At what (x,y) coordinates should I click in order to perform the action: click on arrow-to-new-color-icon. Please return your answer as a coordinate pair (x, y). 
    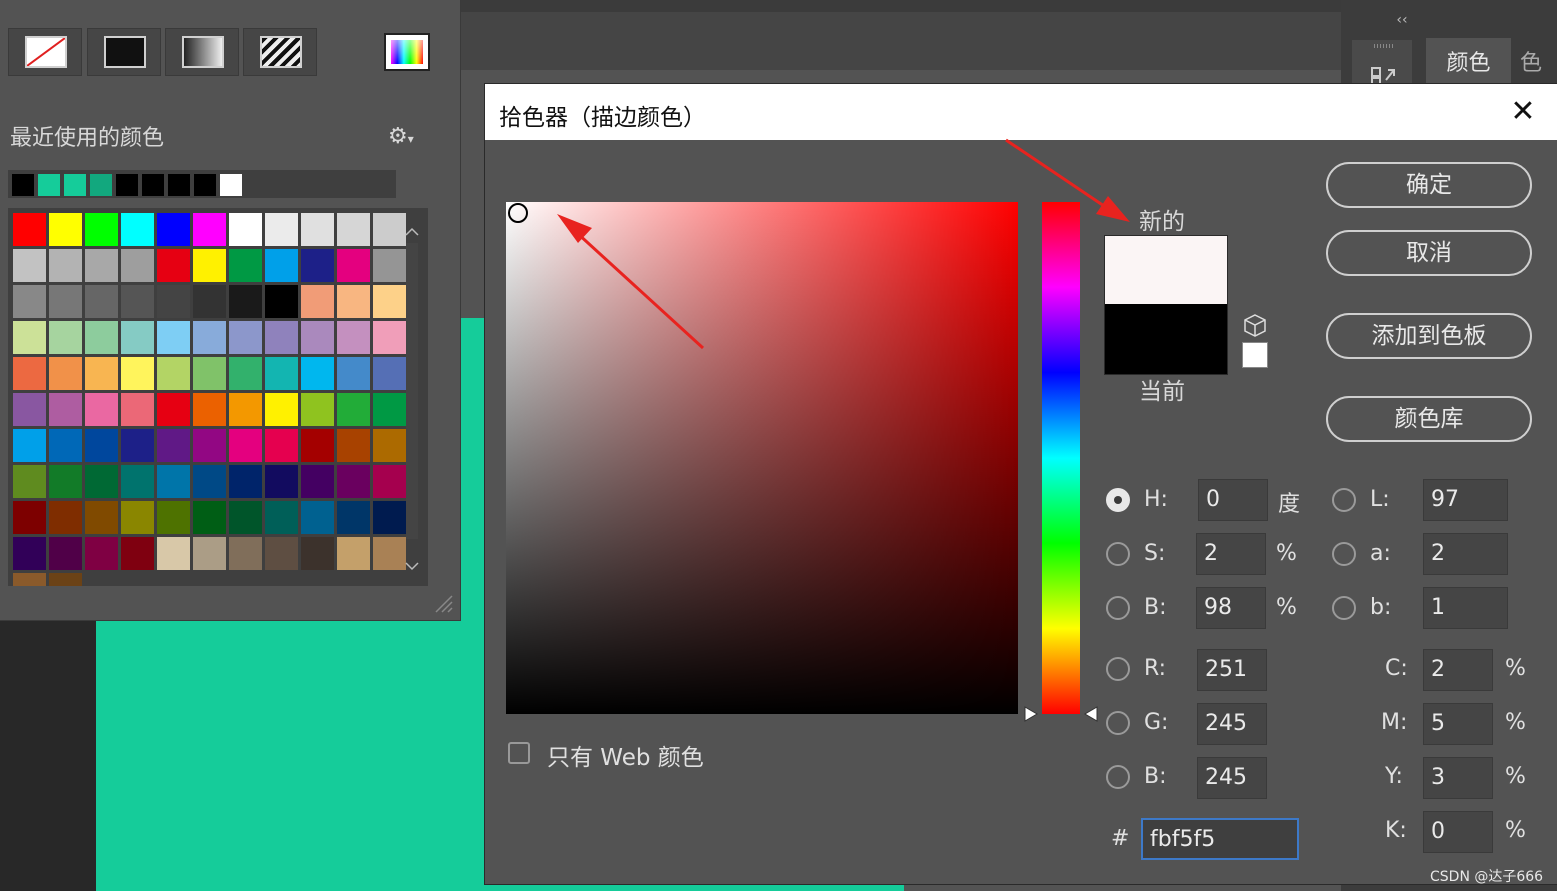
    Looking at the image, I should click on (1067, 180).